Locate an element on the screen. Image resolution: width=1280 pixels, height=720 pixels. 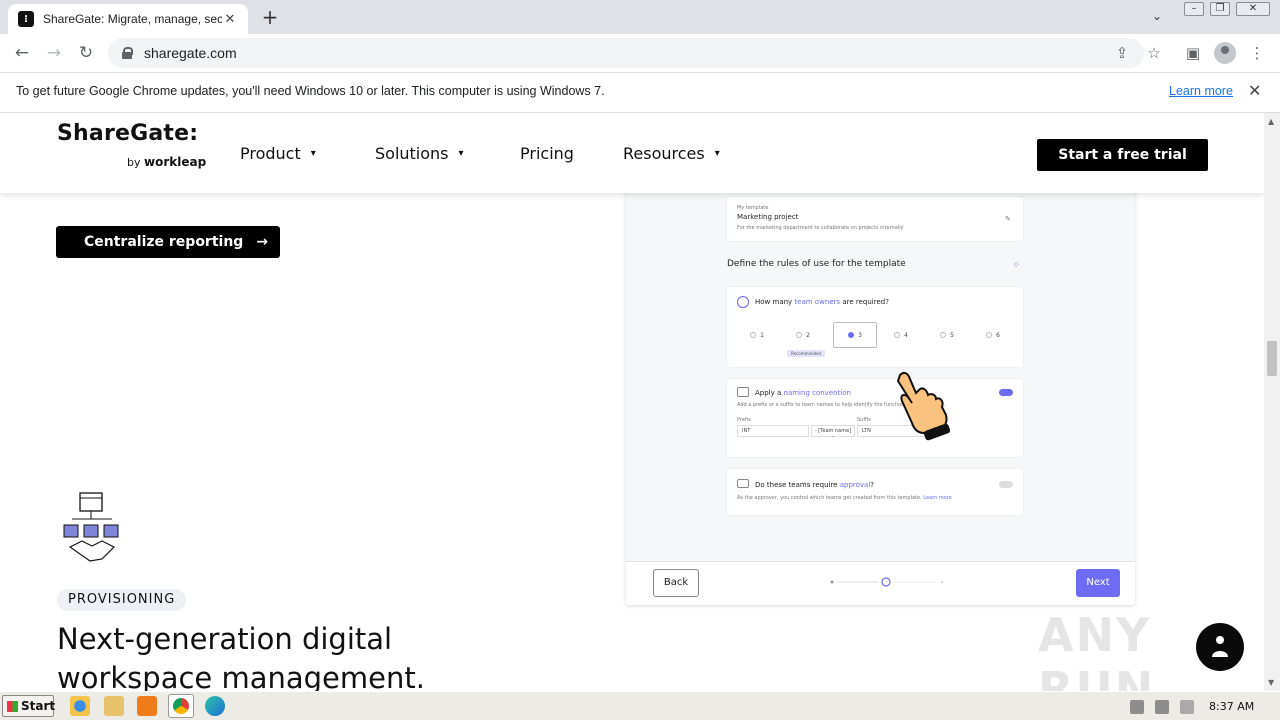
chat-widget-button is located at coordinates (1220, 647).